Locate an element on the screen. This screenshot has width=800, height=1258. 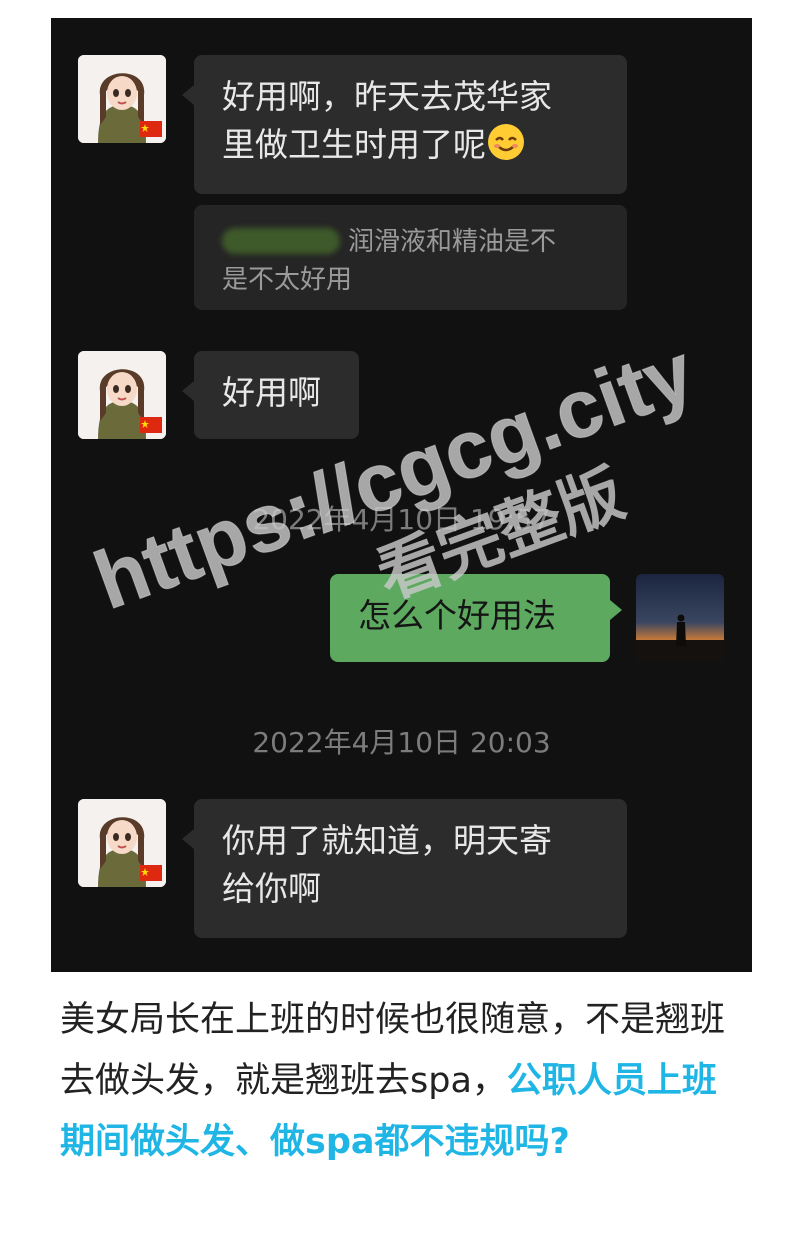
blurred-sender-name is located at coordinates (281, 241).